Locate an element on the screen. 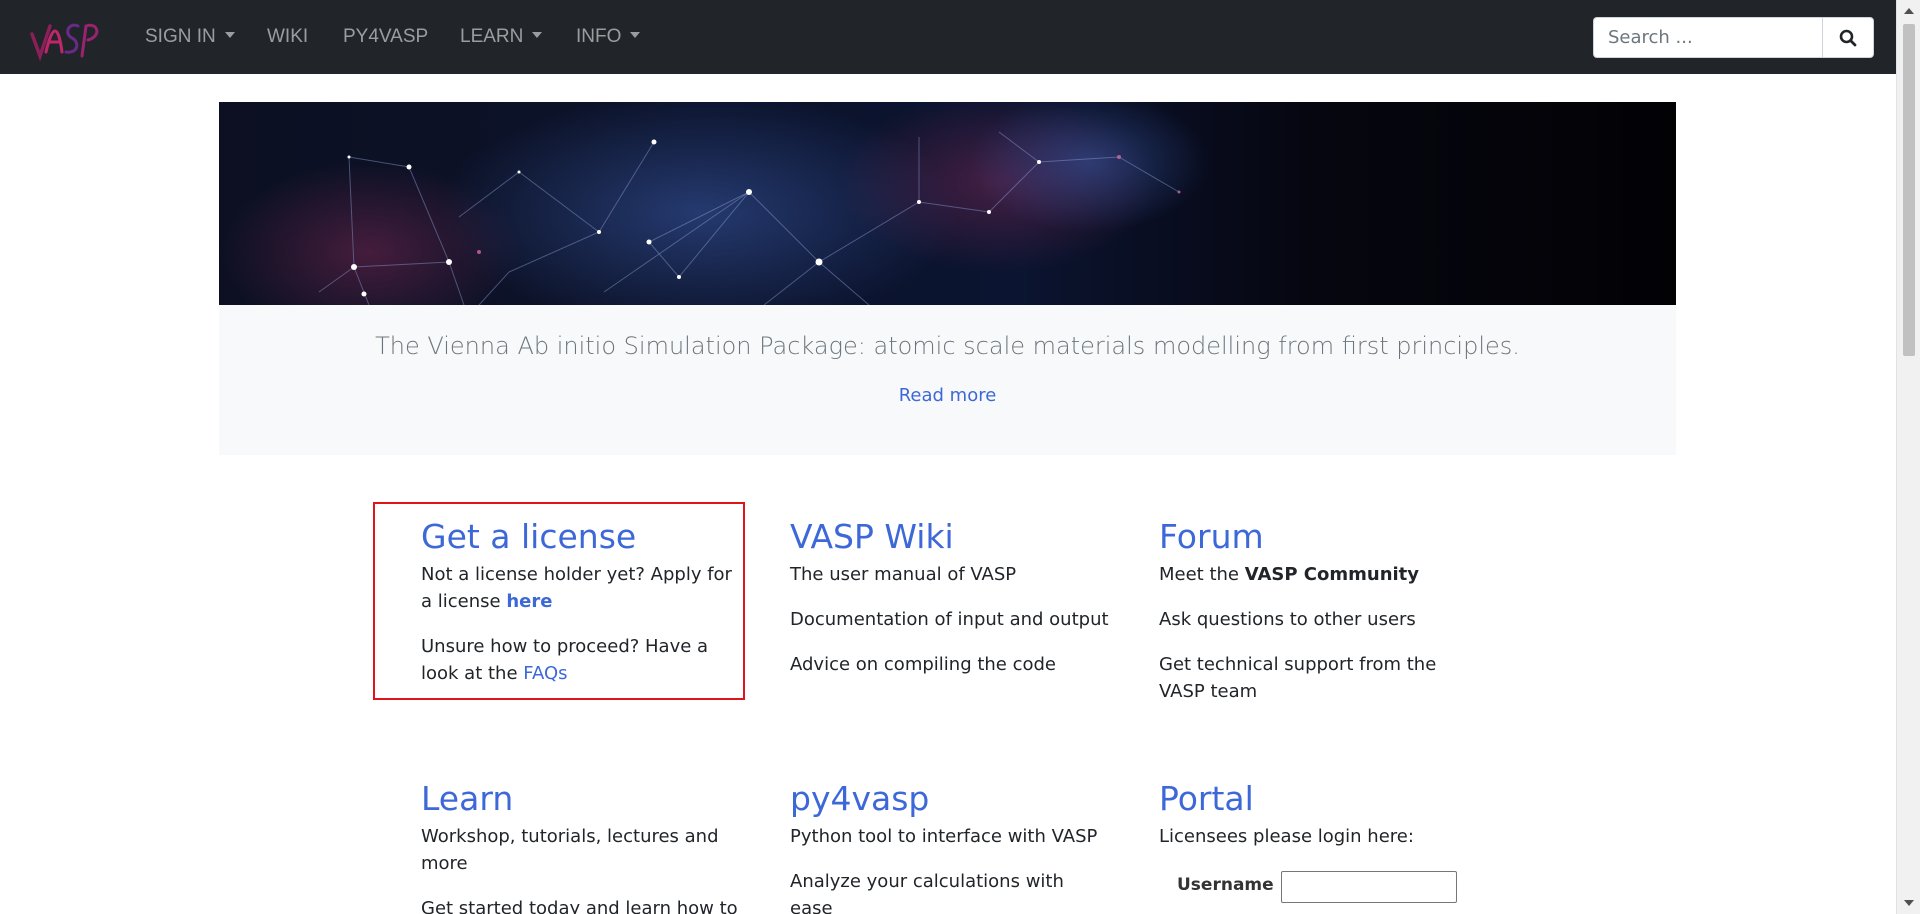 This screenshot has height=914, width=1920. search-icon is located at coordinates (1848, 37).